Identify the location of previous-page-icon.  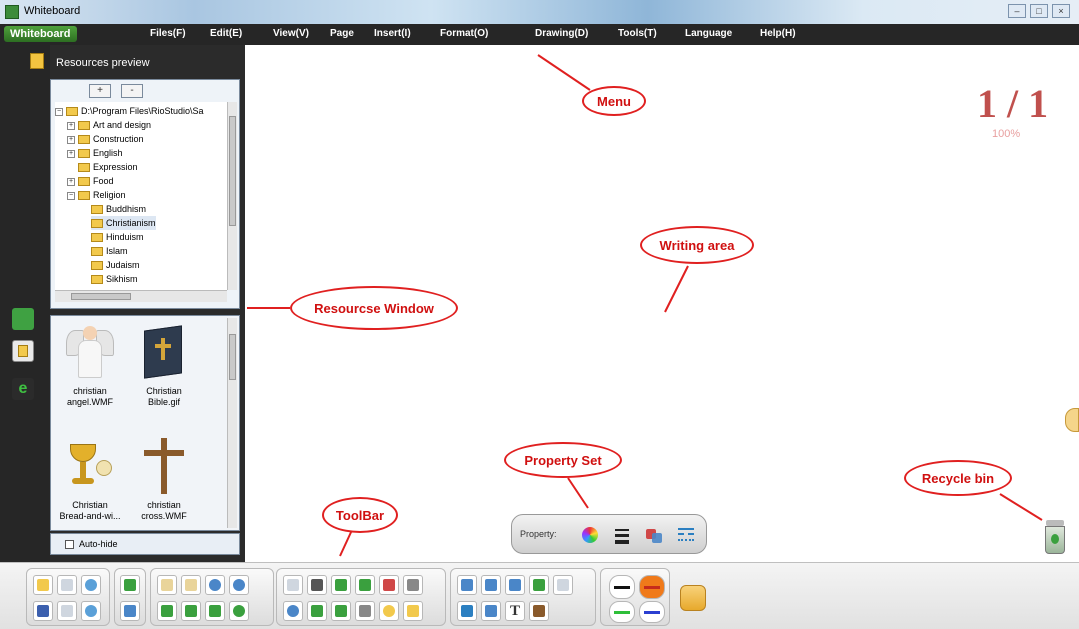
(167, 611).